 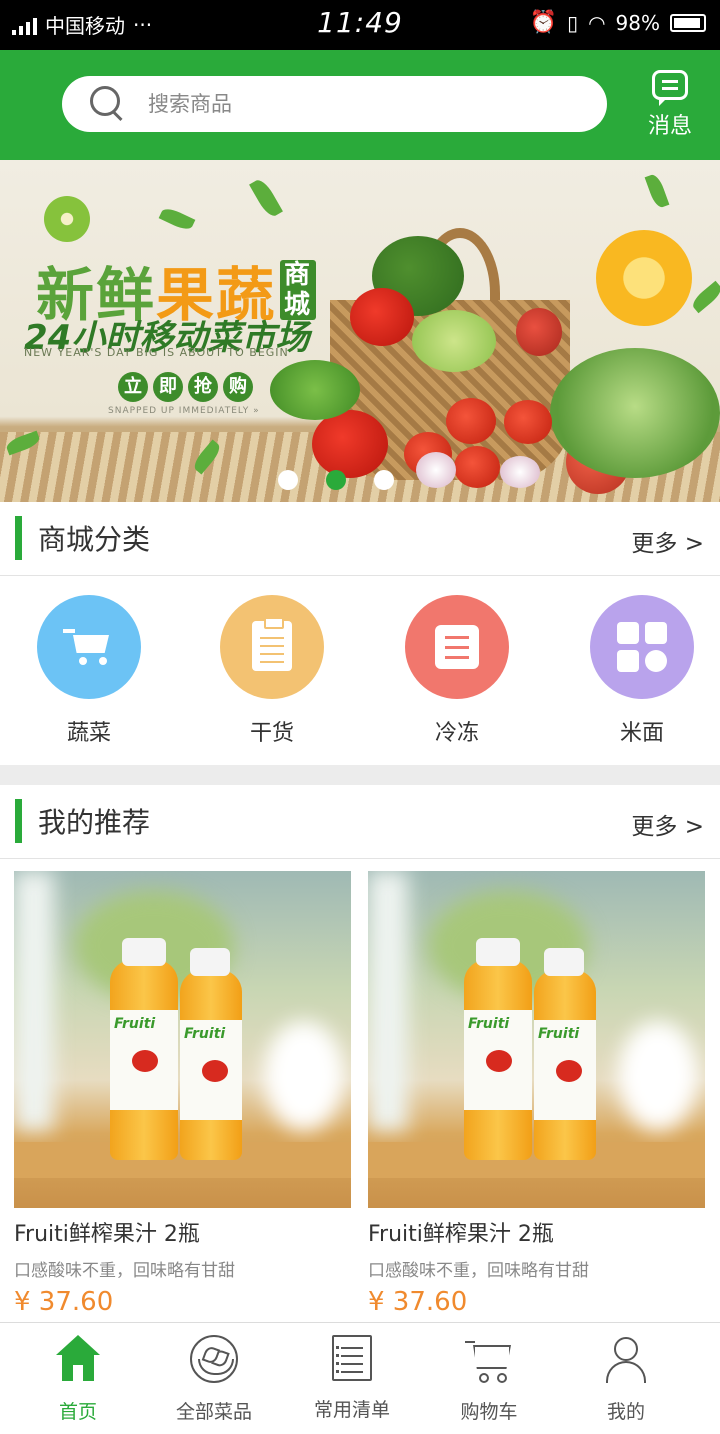 I want to click on tab-label: 全部菜品, so click(x=213, y=1412).